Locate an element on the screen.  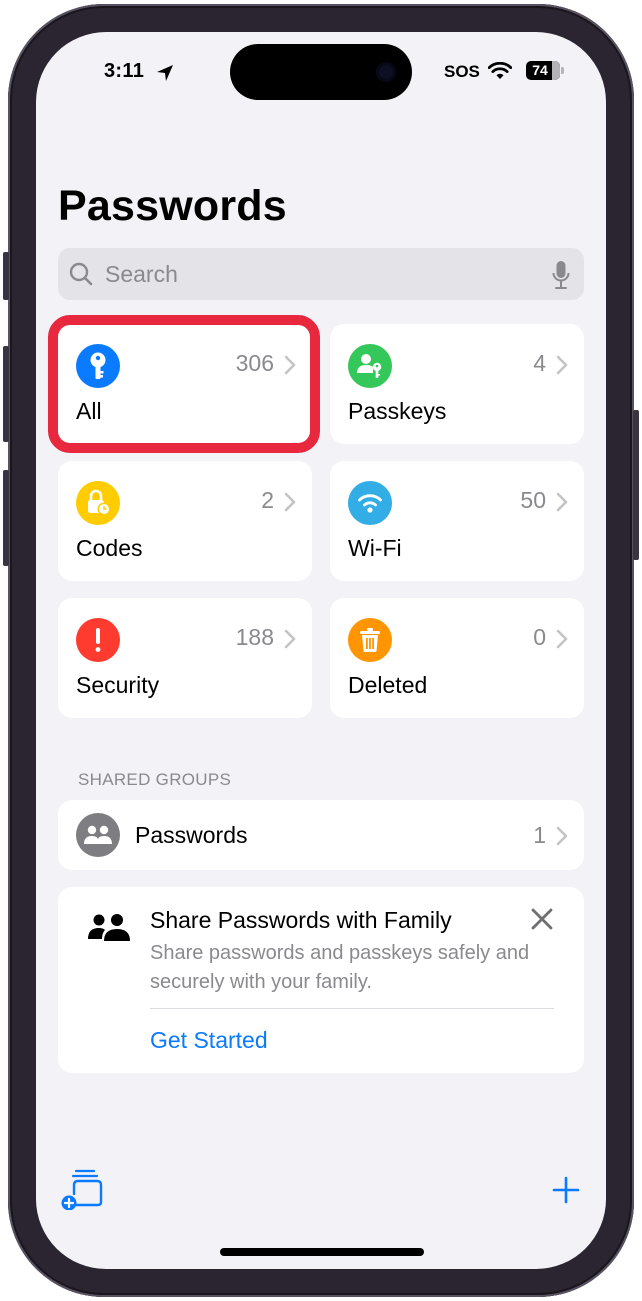
category-codes: 2 Codes is located at coordinates (185, 521).